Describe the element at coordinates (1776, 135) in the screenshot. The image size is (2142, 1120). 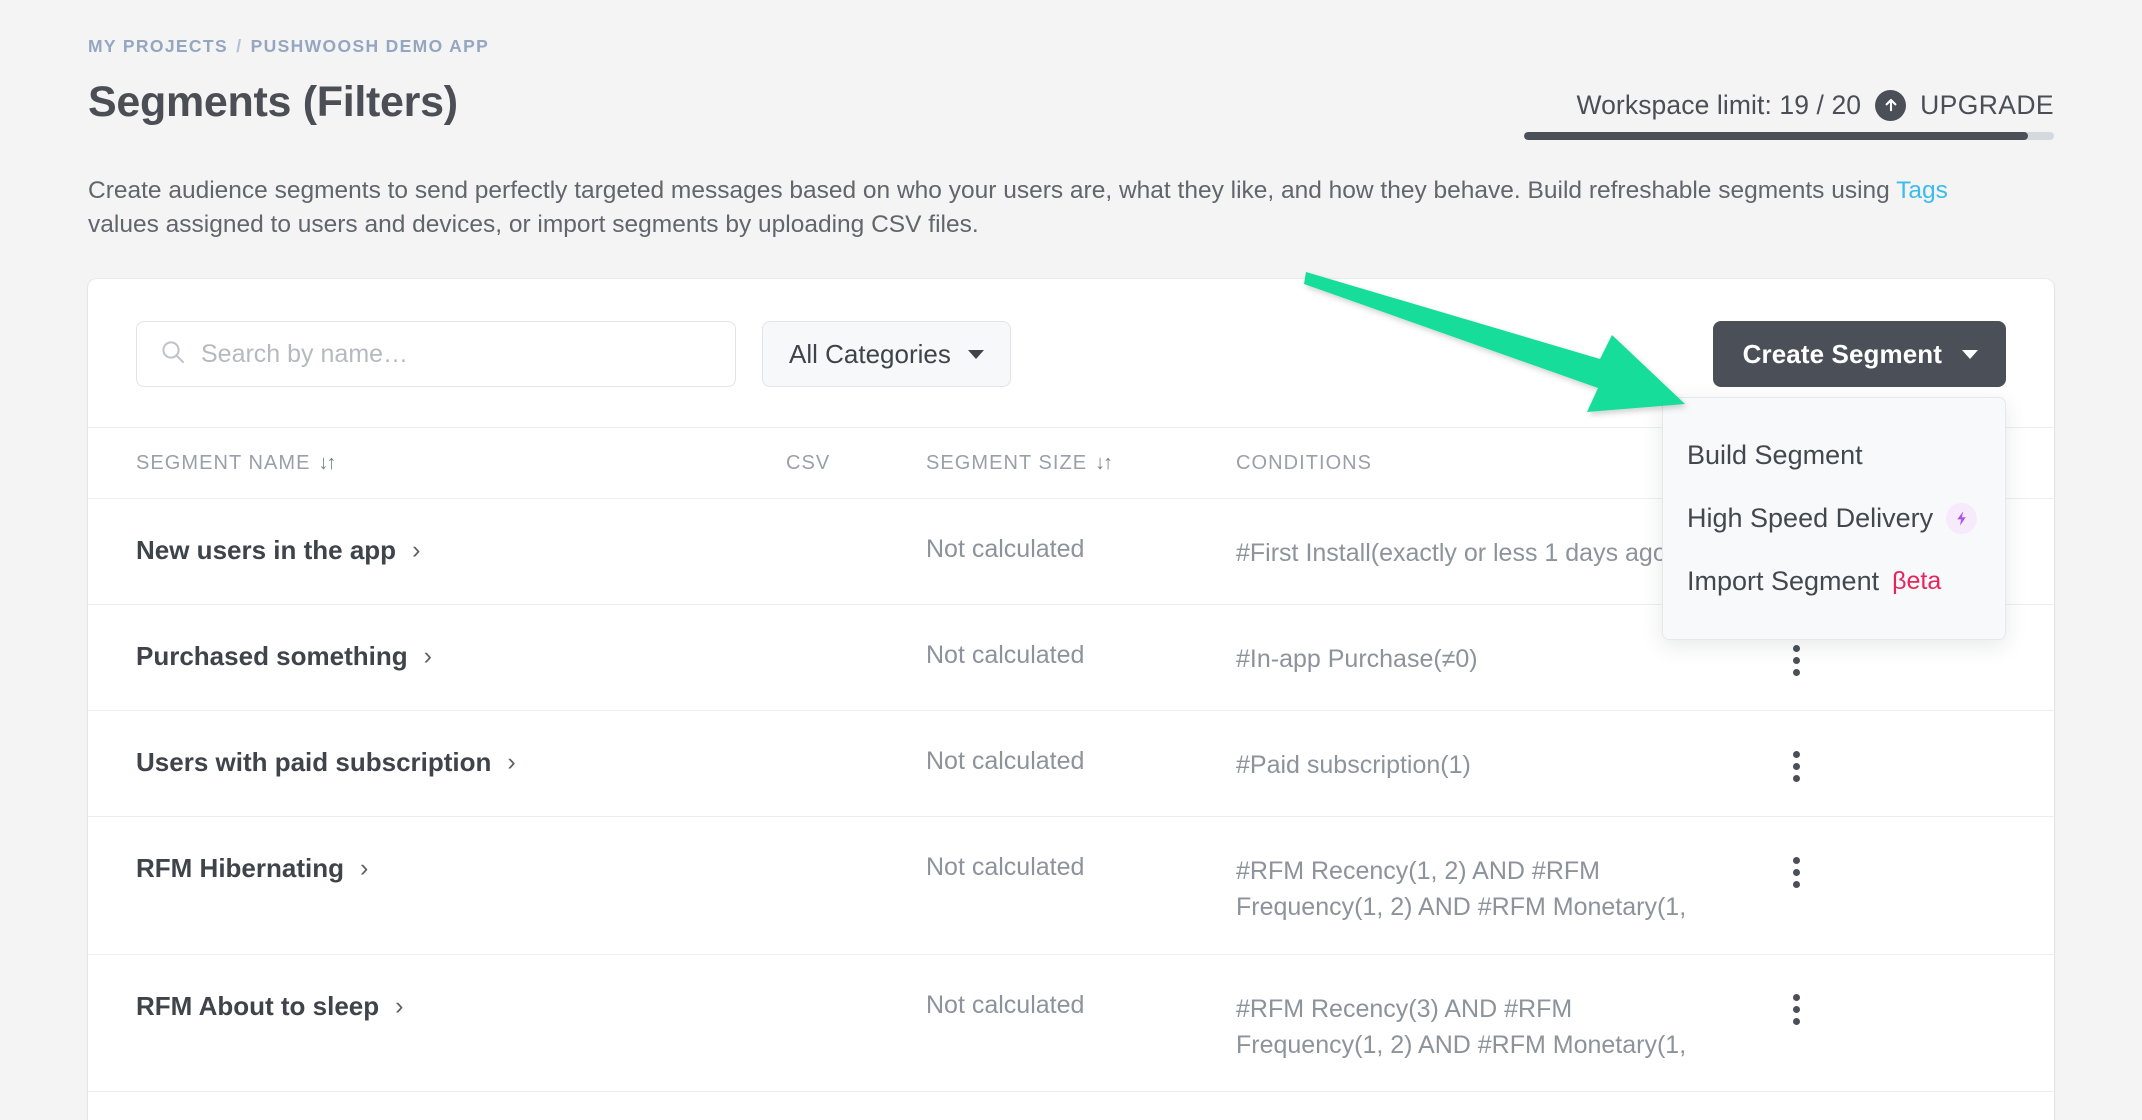
I see `workspace-limit-progress-fill` at that location.